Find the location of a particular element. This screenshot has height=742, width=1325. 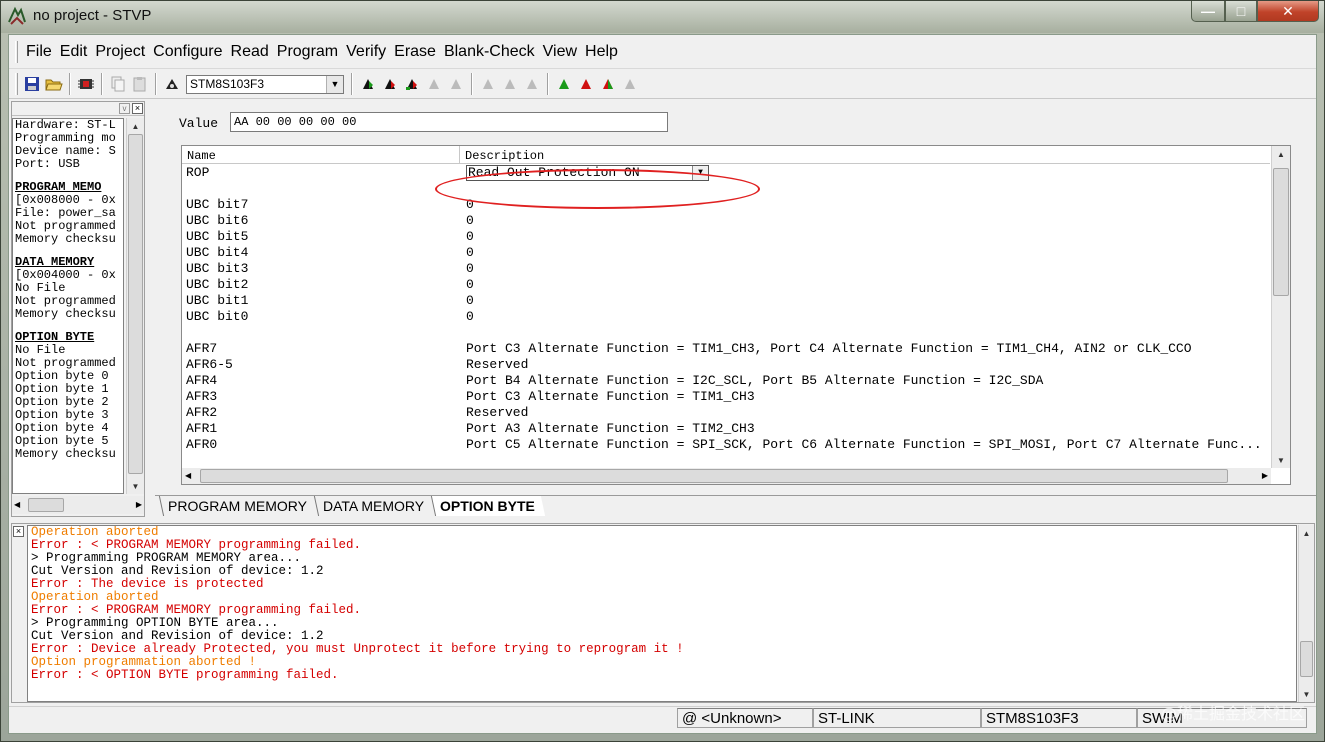

open-folder-icon is located at coordinates (54, 85).